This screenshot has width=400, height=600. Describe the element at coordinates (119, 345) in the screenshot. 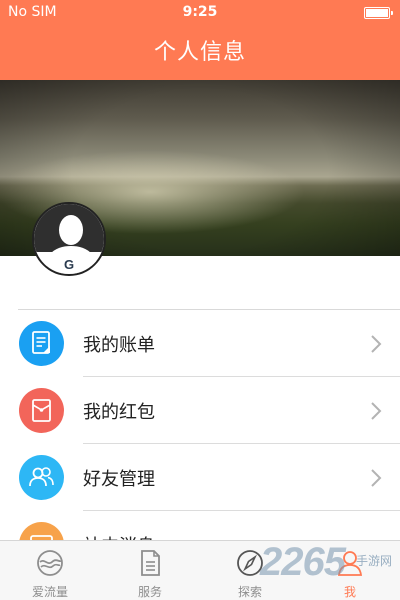

I see `menu-item-label: 我的账单` at that location.